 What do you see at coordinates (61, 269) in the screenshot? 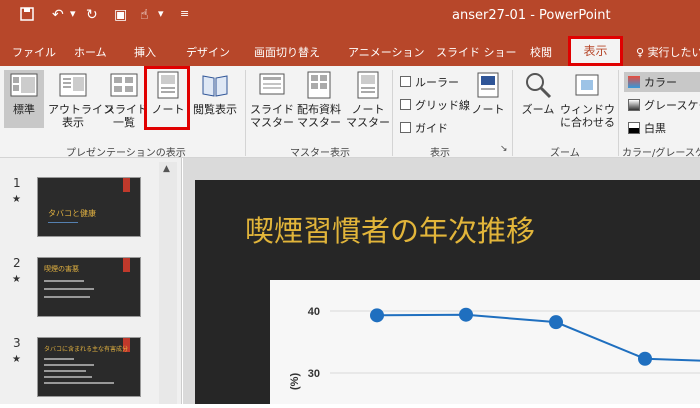
I see `thumbnail-title: 喫煙の害悪` at bounding box center [61, 269].